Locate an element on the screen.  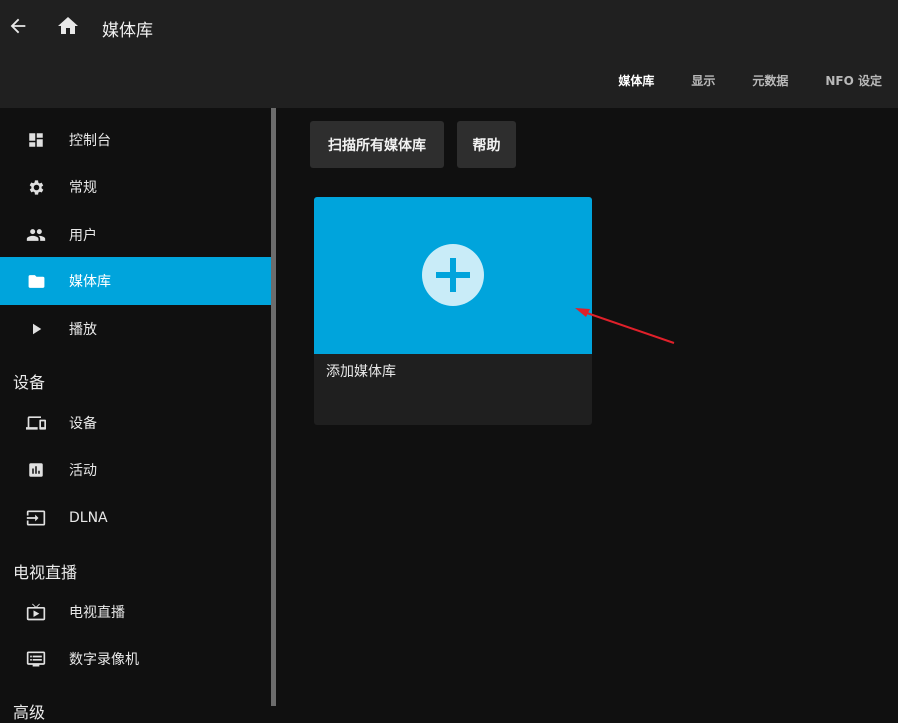
sidebar-item-label: 数字录像机 is located at coordinates (104, 660).